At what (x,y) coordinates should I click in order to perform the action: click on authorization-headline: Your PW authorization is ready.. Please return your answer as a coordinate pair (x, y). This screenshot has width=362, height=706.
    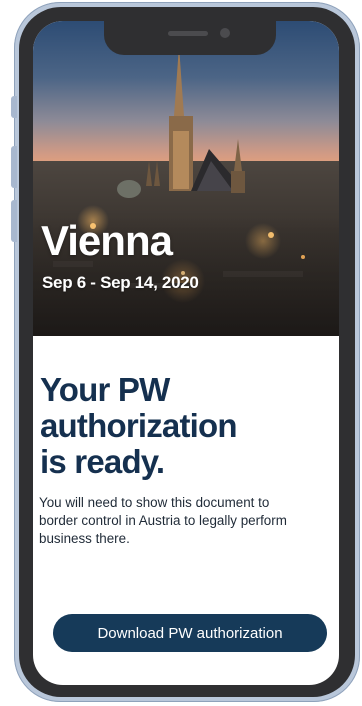
    Looking at the image, I should click on (175, 426).